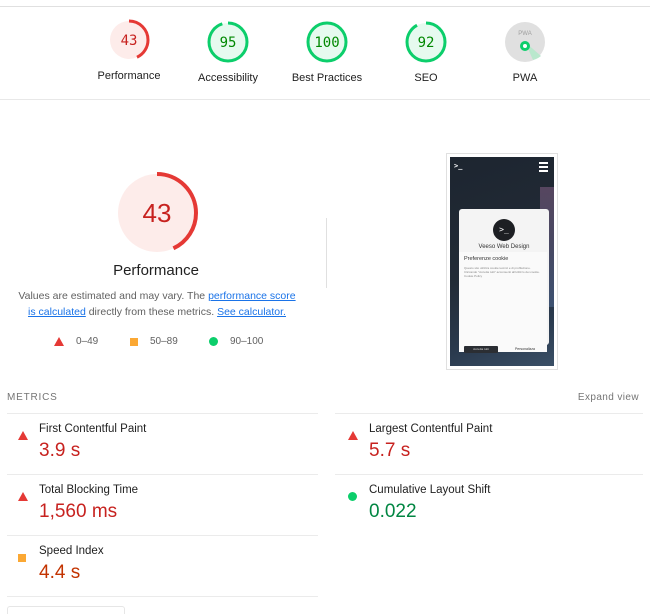  What do you see at coordinates (151, 312) in the screenshot?
I see `desc-text: directly from these metrics.` at bounding box center [151, 312].